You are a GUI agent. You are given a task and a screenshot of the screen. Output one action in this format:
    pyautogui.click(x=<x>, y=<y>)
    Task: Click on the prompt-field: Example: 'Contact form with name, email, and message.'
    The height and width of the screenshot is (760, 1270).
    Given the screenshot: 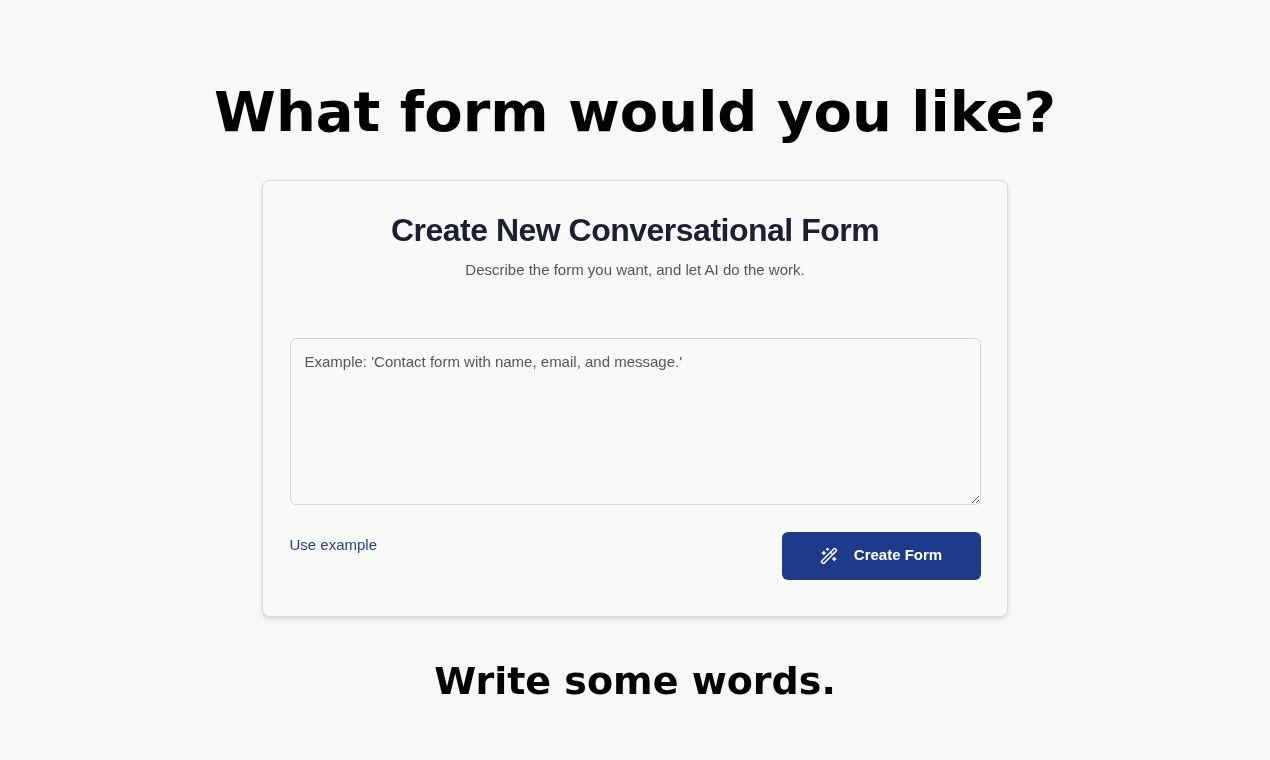 What is the action you would take?
    pyautogui.click(x=635, y=421)
    